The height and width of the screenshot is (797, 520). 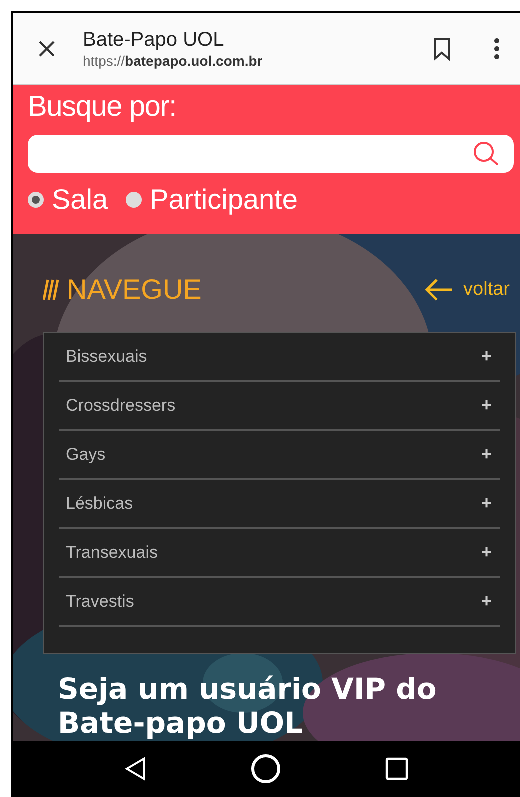 What do you see at coordinates (467, 290) in the screenshot?
I see `back-link: voltar` at bounding box center [467, 290].